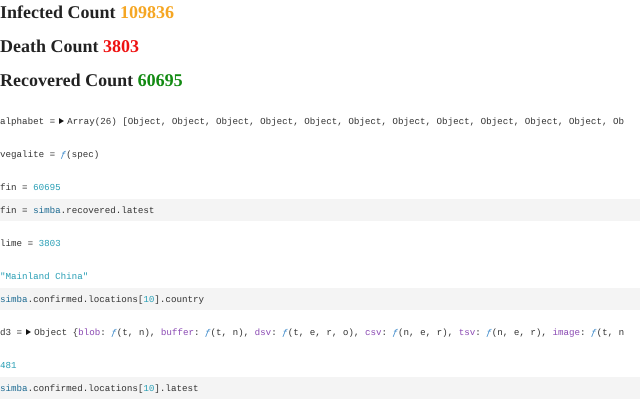  Describe the element at coordinates (160, 80) in the screenshot. I see `count-value: 60695` at that location.